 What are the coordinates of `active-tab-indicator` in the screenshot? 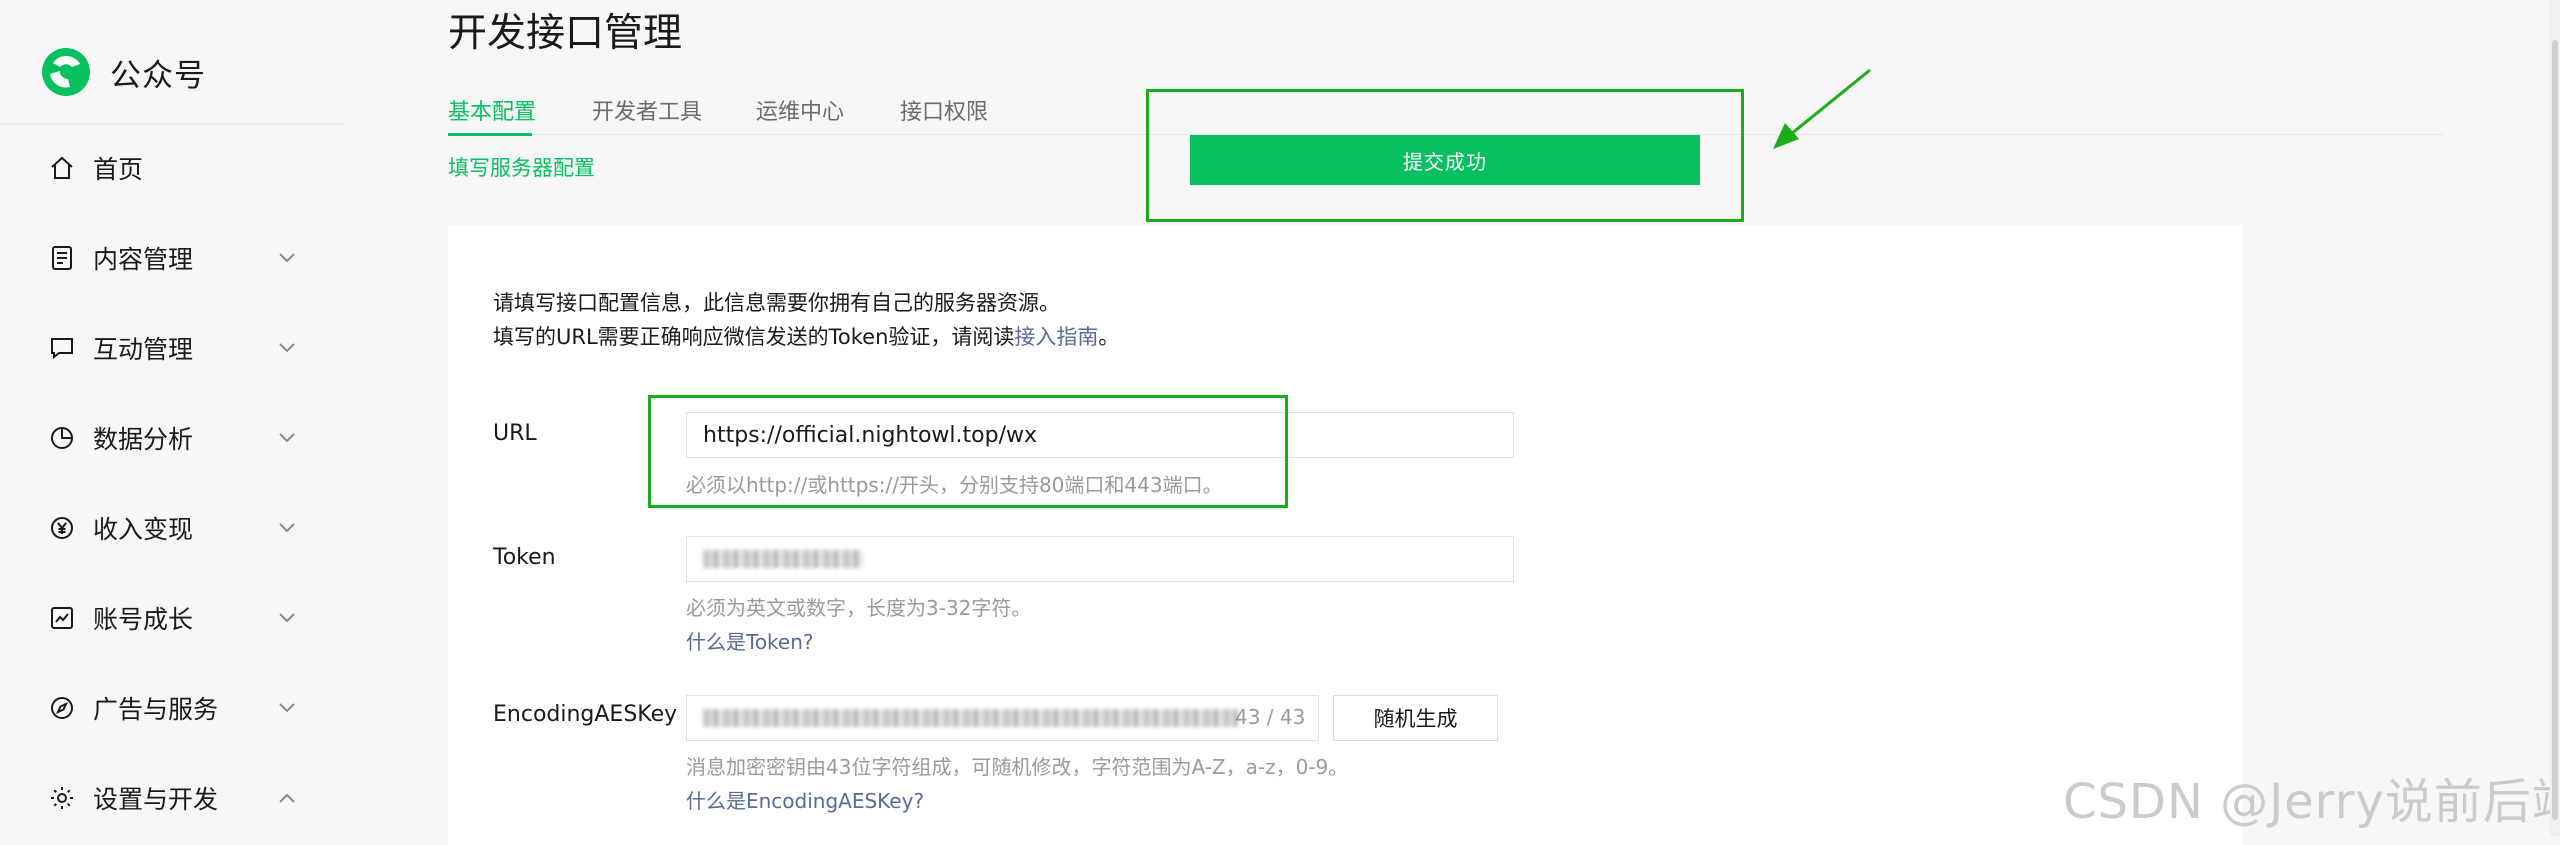 It's located at (490, 134).